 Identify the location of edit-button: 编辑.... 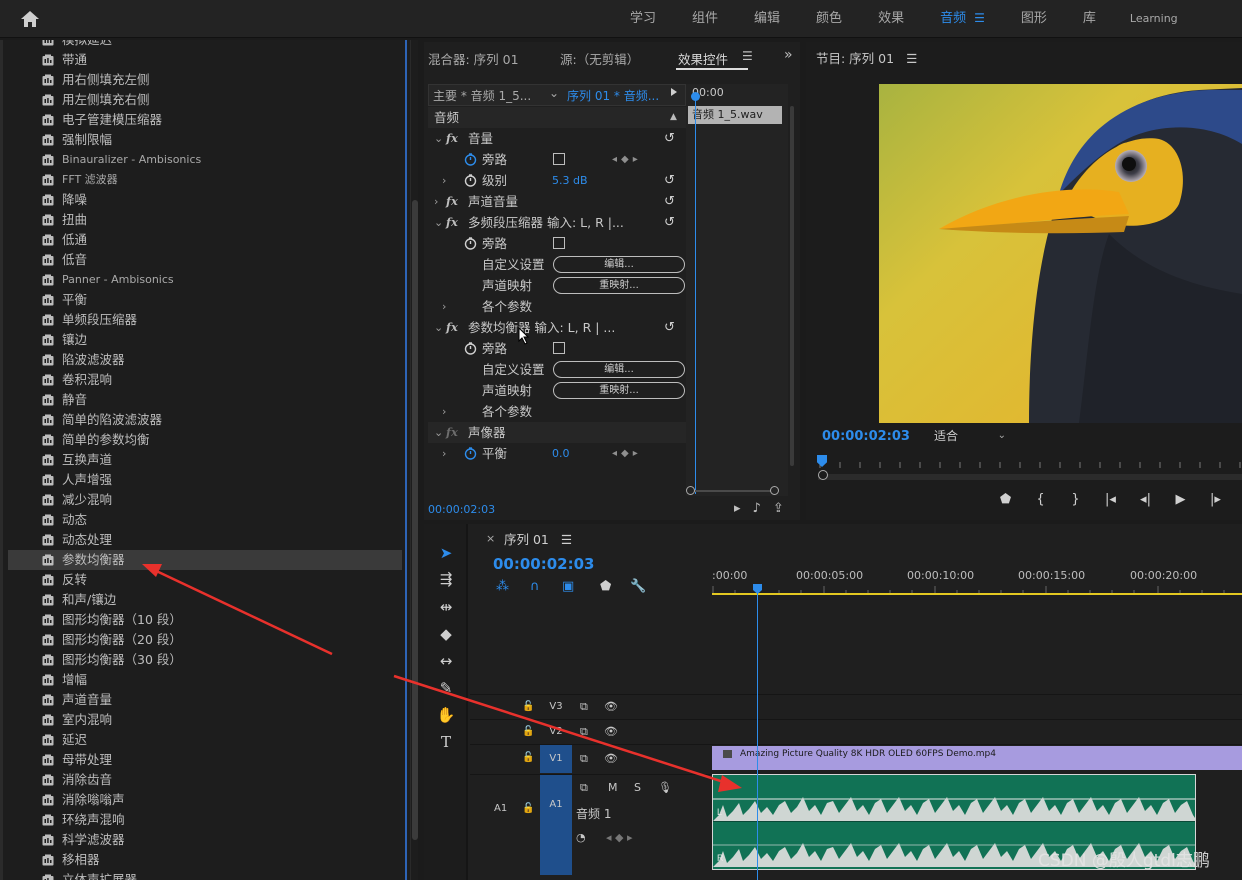
(619, 369).